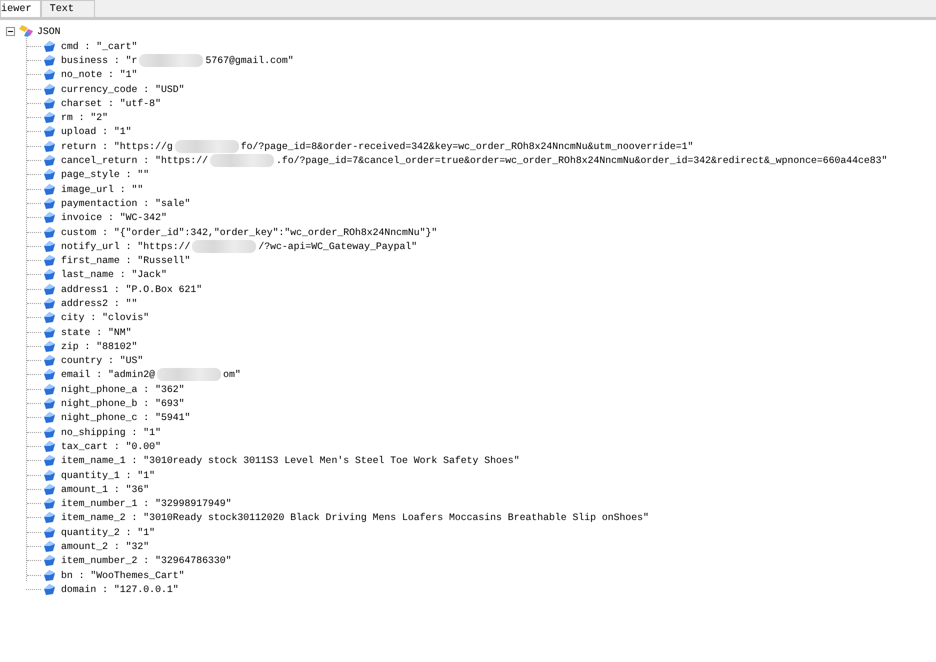 The image size is (936, 662). What do you see at coordinates (96, 332) in the screenshot?
I see `tree-item: state : "NM"` at bounding box center [96, 332].